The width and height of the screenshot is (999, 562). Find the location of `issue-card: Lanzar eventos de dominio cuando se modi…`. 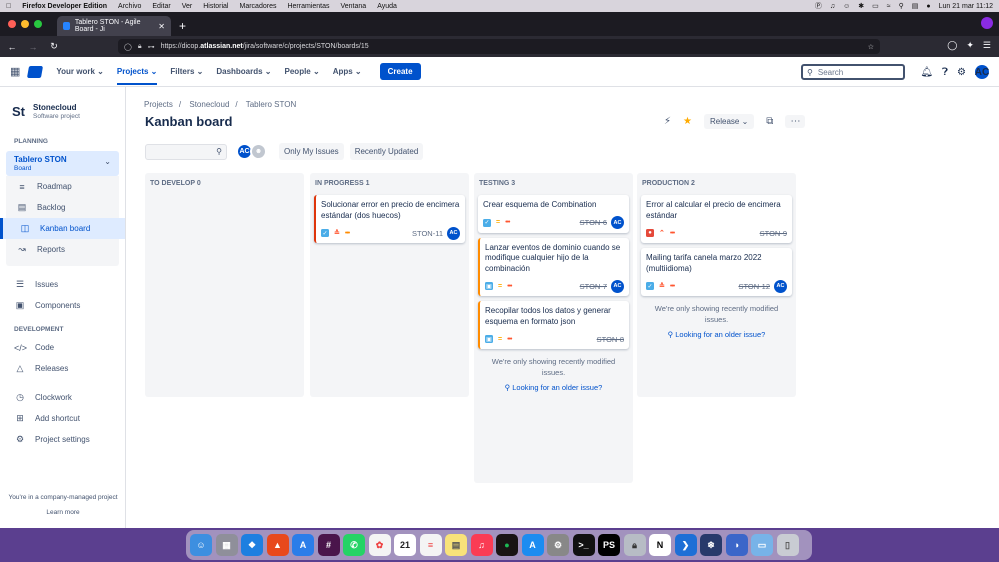

issue-card: Lanzar eventos de dominio cuando se modi… is located at coordinates (553, 266).